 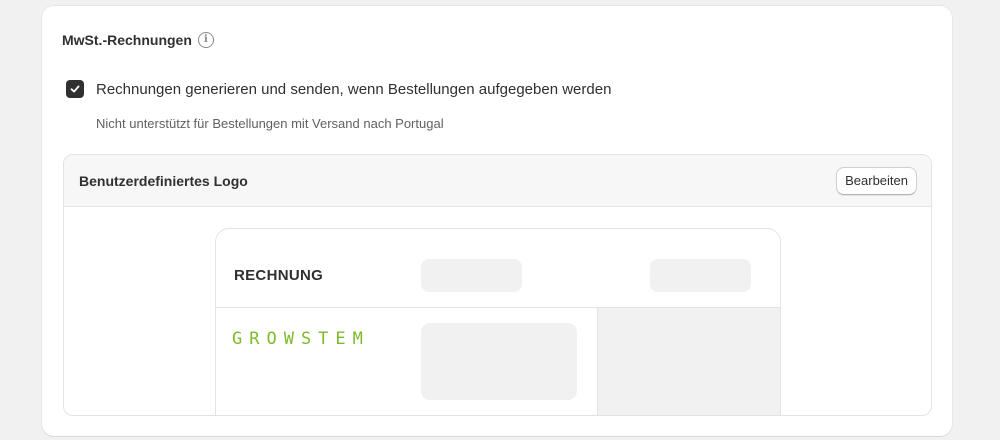 What do you see at coordinates (163, 180) in the screenshot?
I see `custom-logo-title: Benutzerdefiniertes Logo` at bounding box center [163, 180].